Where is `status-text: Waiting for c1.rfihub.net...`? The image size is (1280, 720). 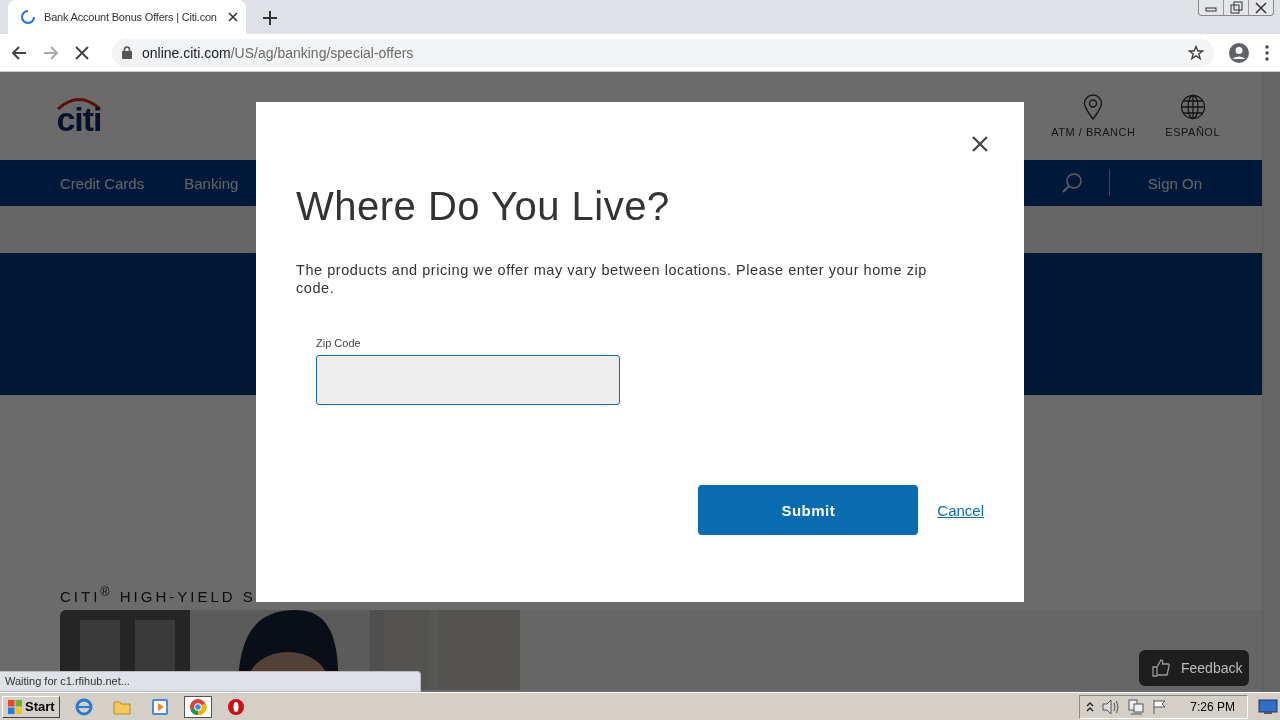
status-text: Waiting for c1.rfihub.net... is located at coordinates (210, 681).